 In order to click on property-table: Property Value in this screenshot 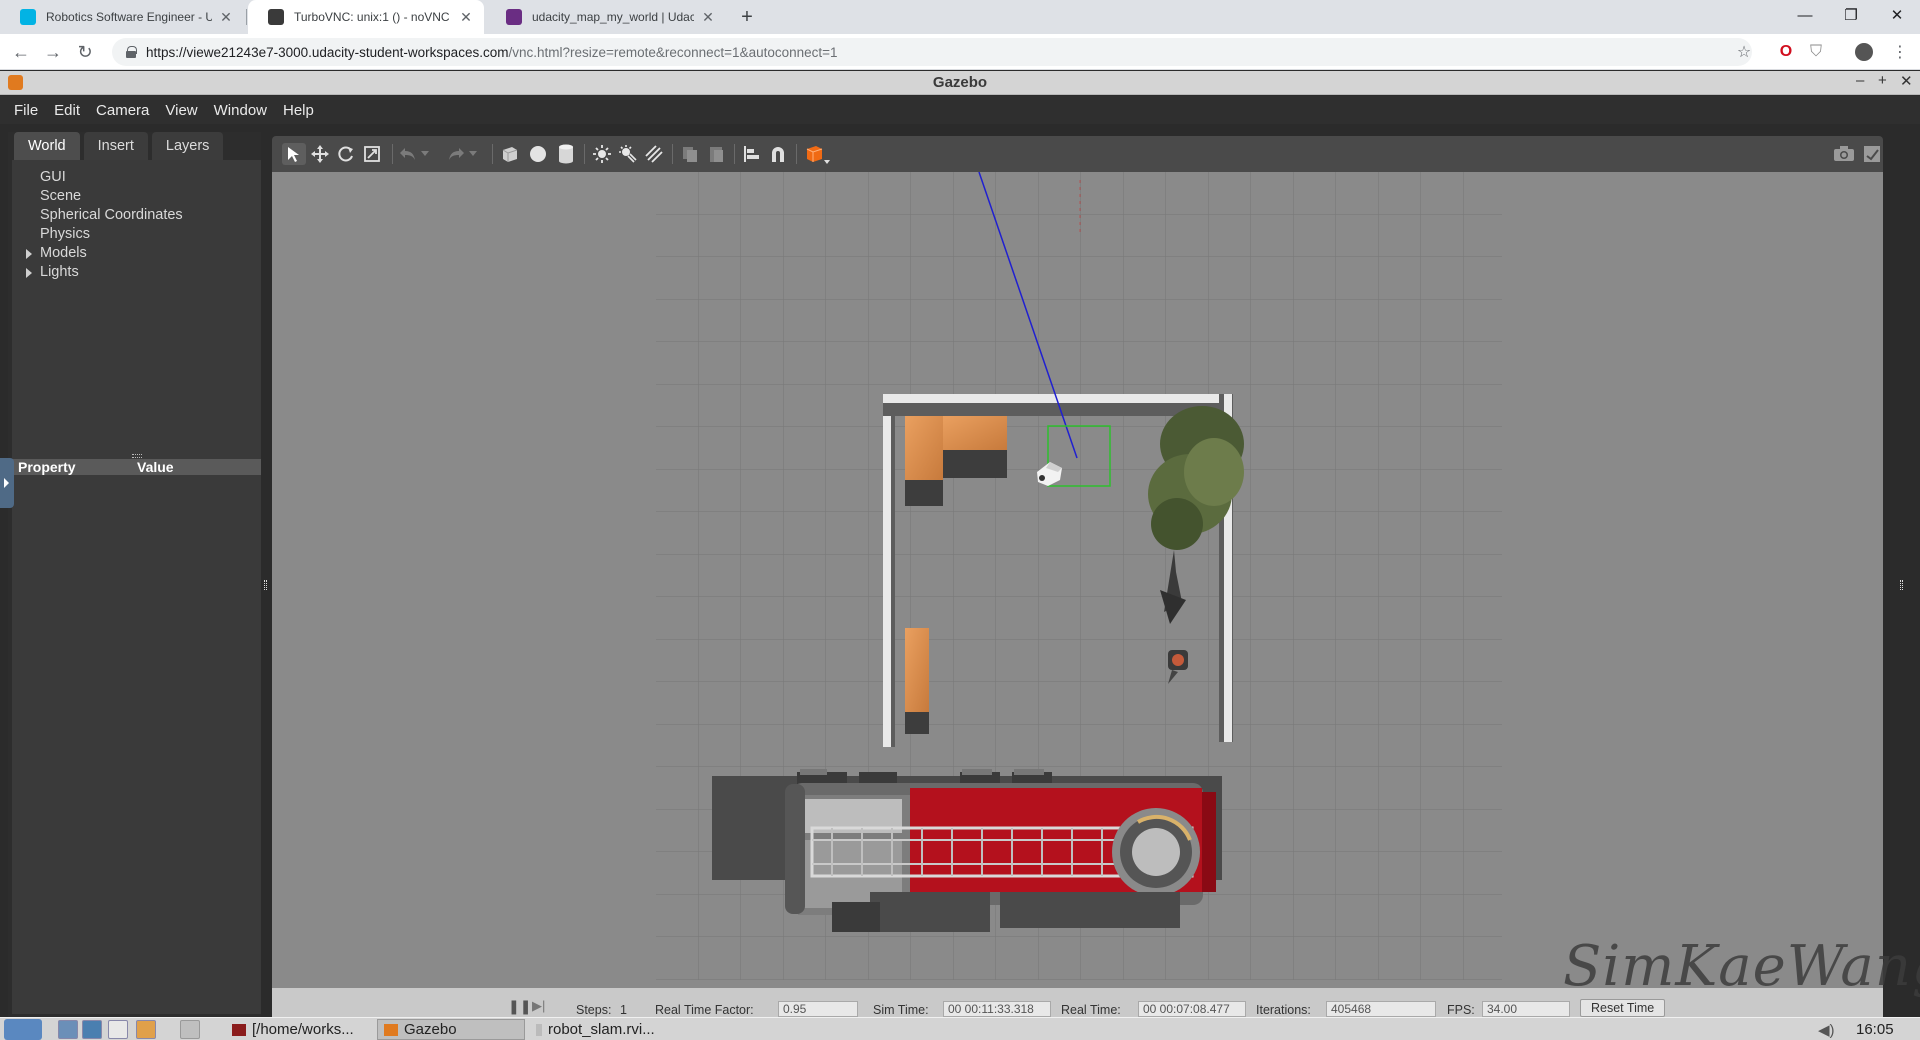, I will do `click(136, 736)`.